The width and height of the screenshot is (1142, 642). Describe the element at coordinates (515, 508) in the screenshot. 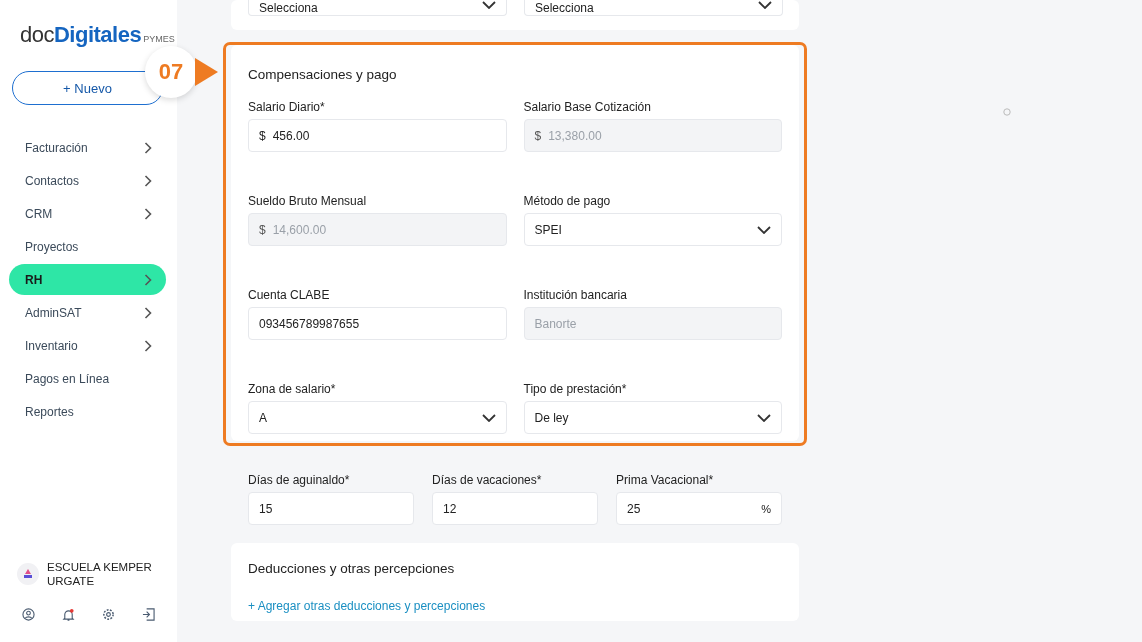

I see `input-field: 12` at that location.